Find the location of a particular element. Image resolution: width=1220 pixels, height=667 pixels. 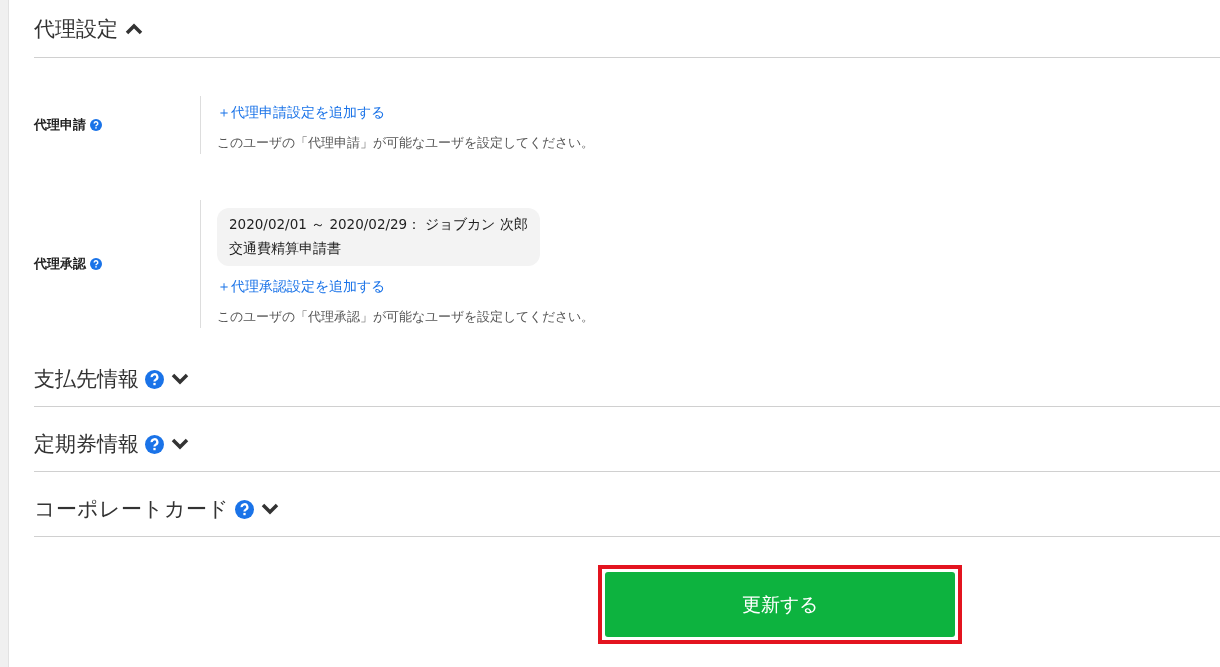

field-label: 代理申請 is located at coordinates (60, 125).